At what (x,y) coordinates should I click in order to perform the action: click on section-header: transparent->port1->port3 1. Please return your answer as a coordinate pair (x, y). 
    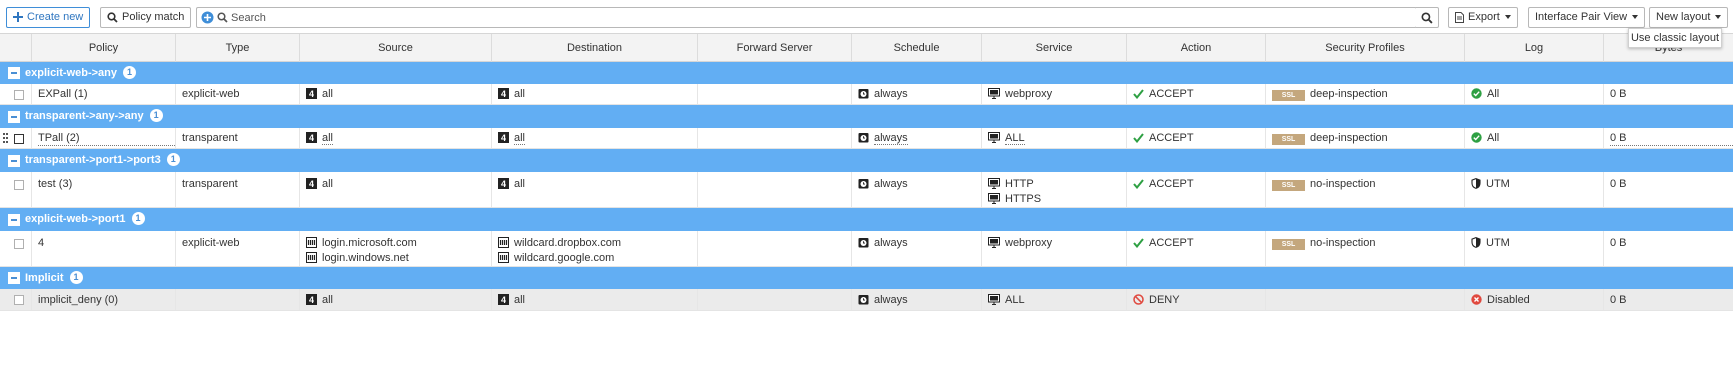
    Looking at the image, I should click on (866, 160).